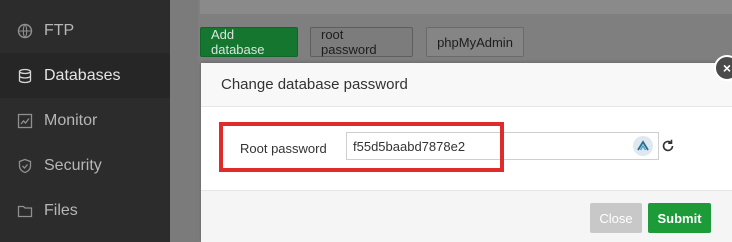  What do you see at coordinates (71, 120) in the screenshot?
I see `sidebar-item-label: Monitor` at bounding box center [71, 120].